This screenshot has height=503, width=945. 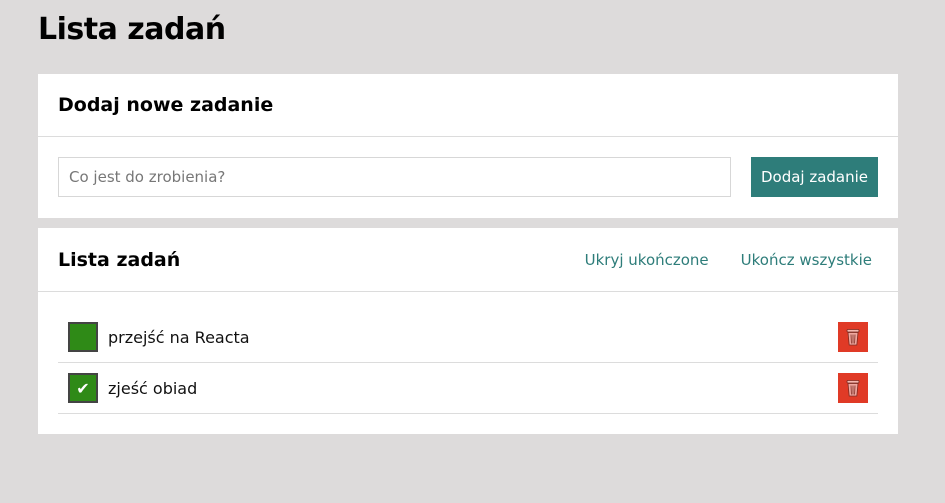 What do you see at coordinates (806, 260) in the screenshot?
I see `complete-all-link: Ukończ wszystkie` at bounding box center [806, 260].